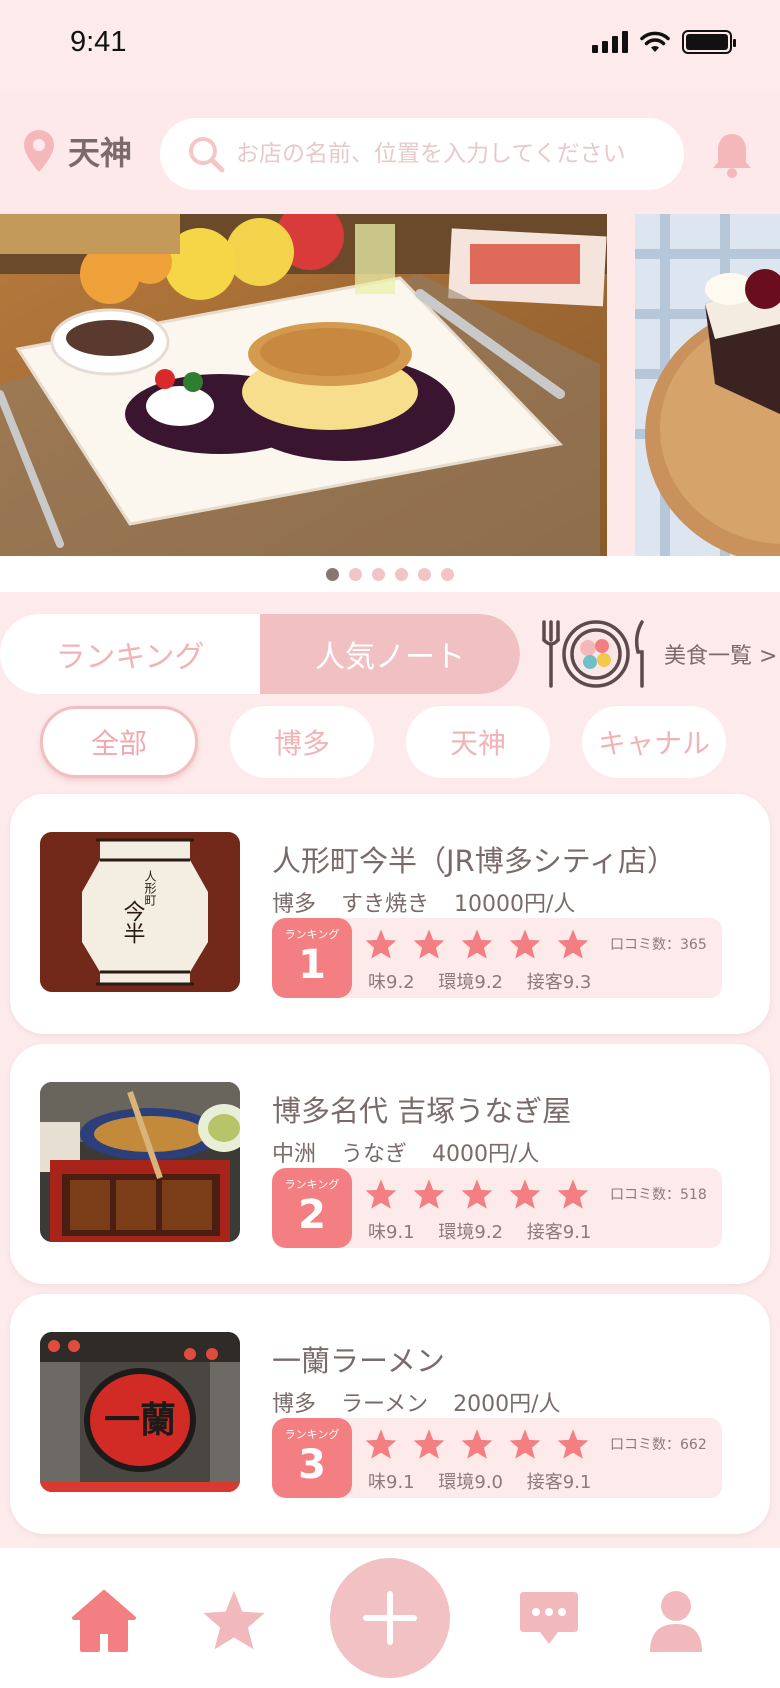 This screenshot has height=1688, width=780. Describe the element at coordinates (77, 151) in the screenshot. I see `location-selector: 天神` at that location.